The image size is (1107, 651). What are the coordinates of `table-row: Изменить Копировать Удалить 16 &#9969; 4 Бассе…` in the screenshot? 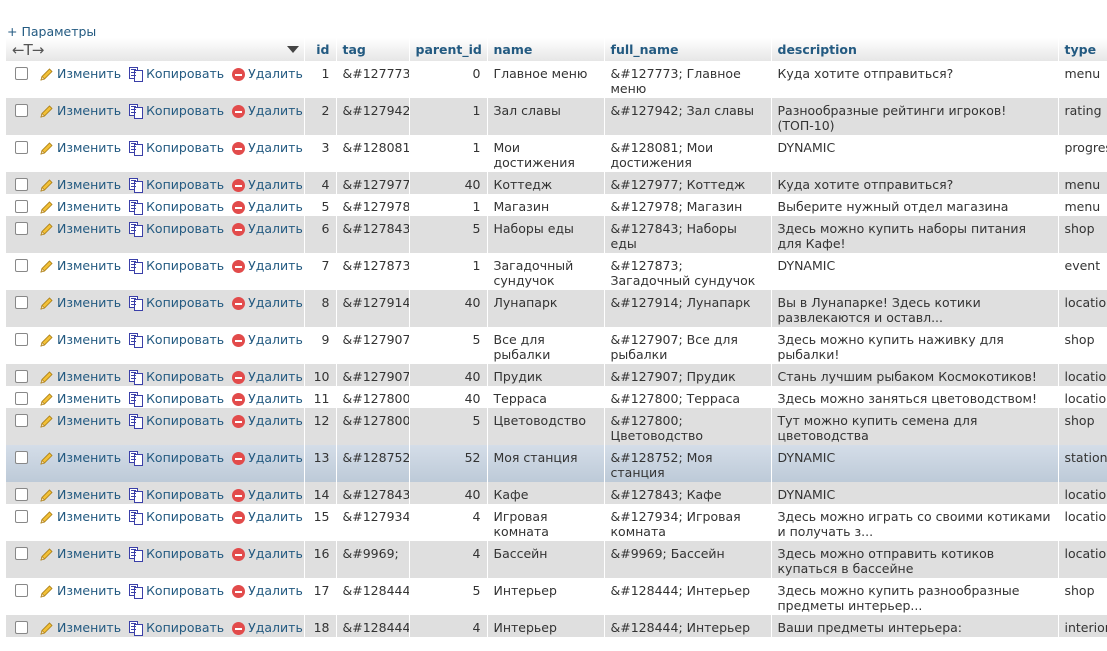 It's located at (556, 559).